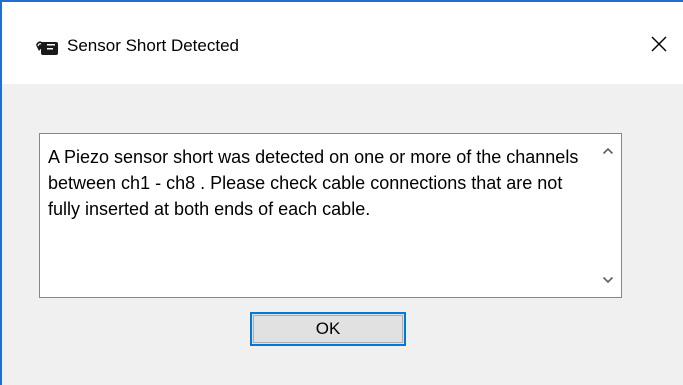  I want to click on ok-button-label: OK, so click(328, 328).